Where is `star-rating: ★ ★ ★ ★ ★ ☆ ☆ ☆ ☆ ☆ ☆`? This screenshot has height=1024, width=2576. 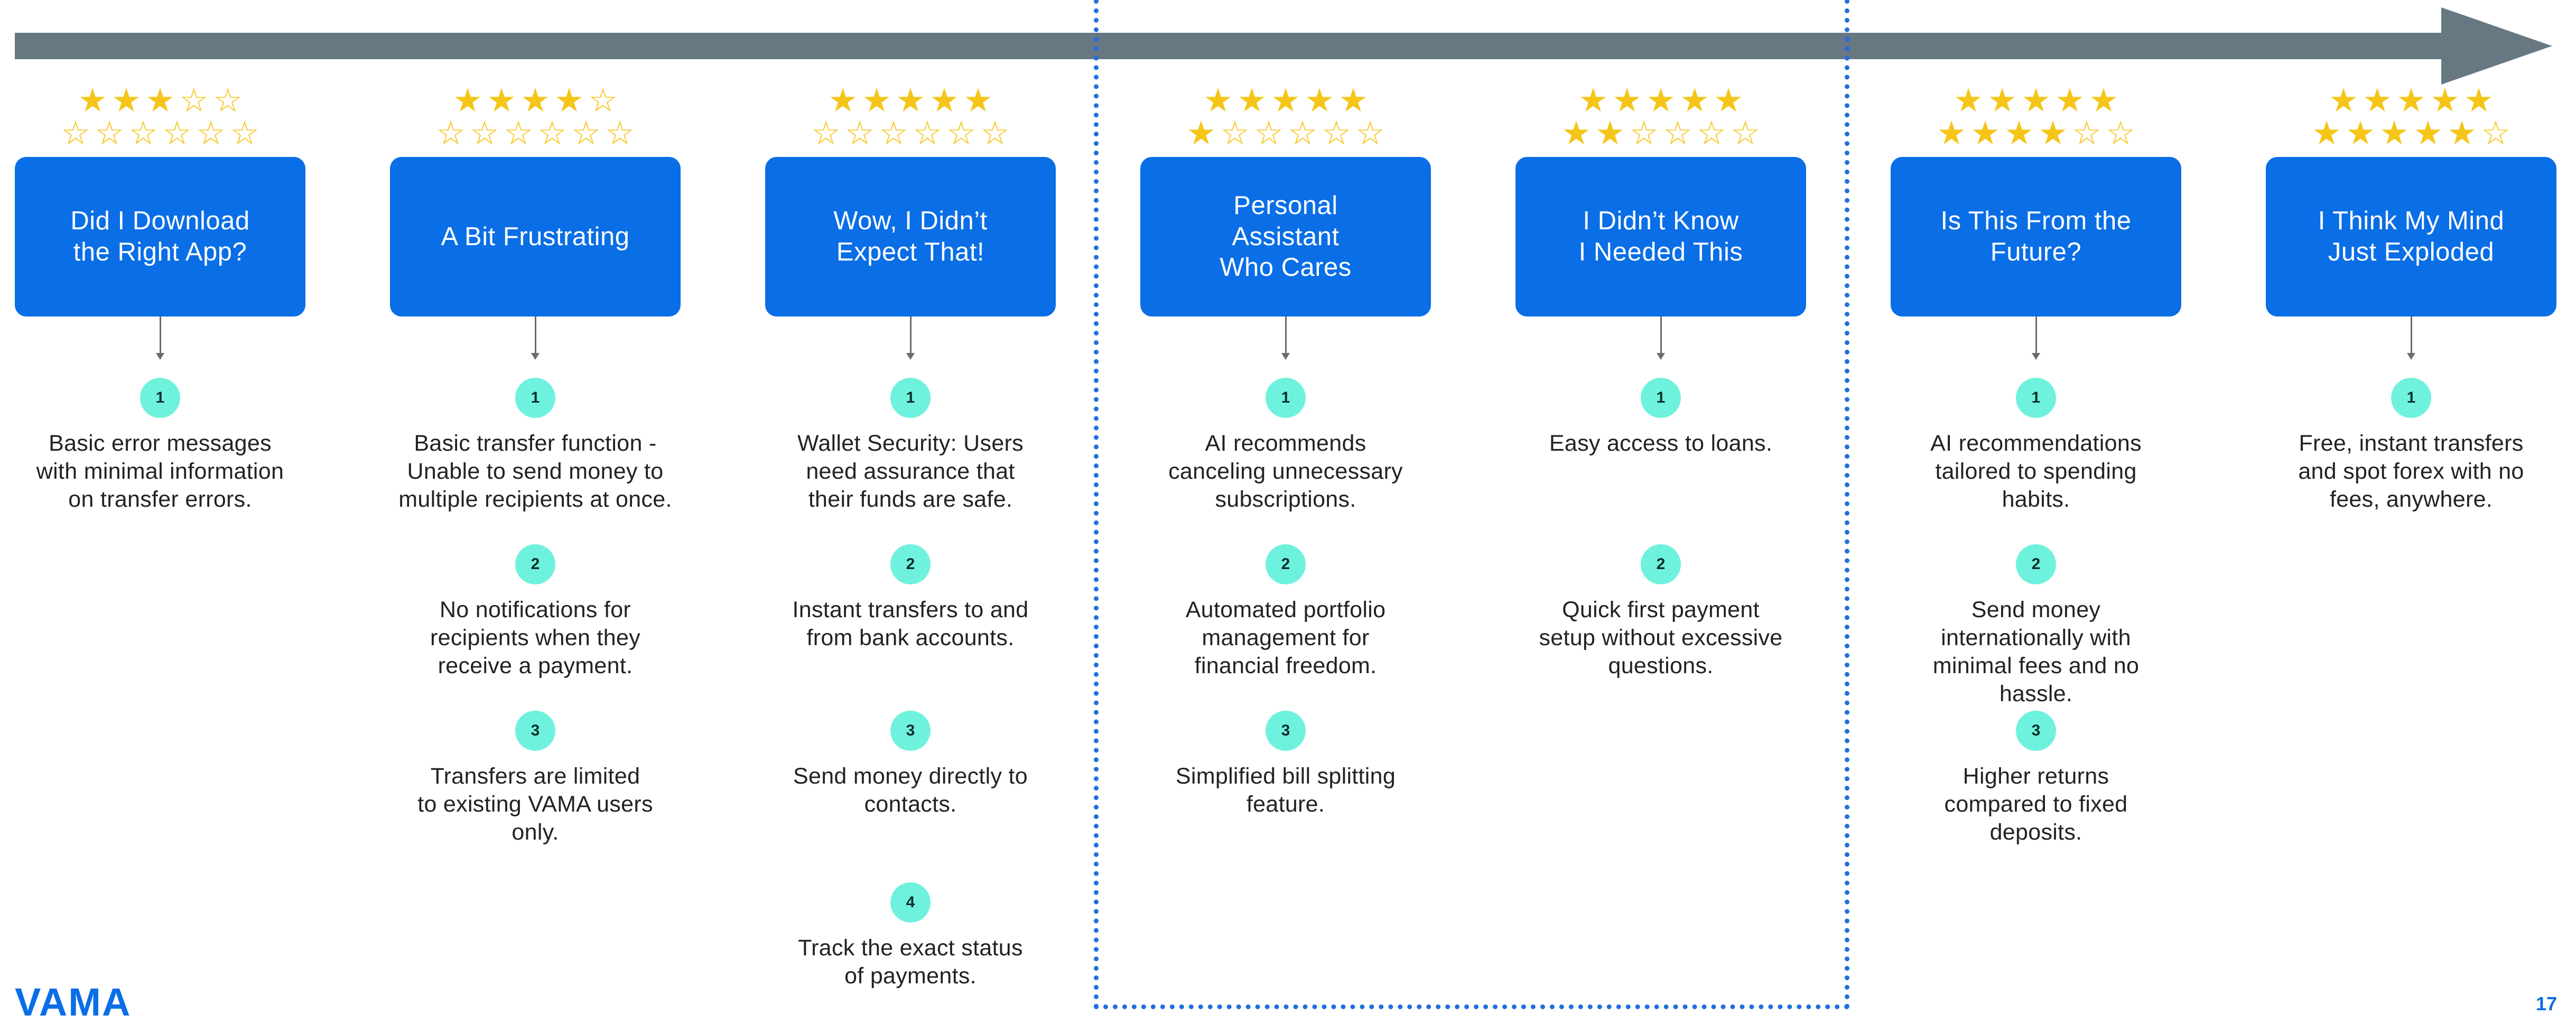
star-rating: ★ ★ ★ ★ ★ ☆ ☆ ☆ ☆ ☆ ☆ is located at coordinates (910, 118).